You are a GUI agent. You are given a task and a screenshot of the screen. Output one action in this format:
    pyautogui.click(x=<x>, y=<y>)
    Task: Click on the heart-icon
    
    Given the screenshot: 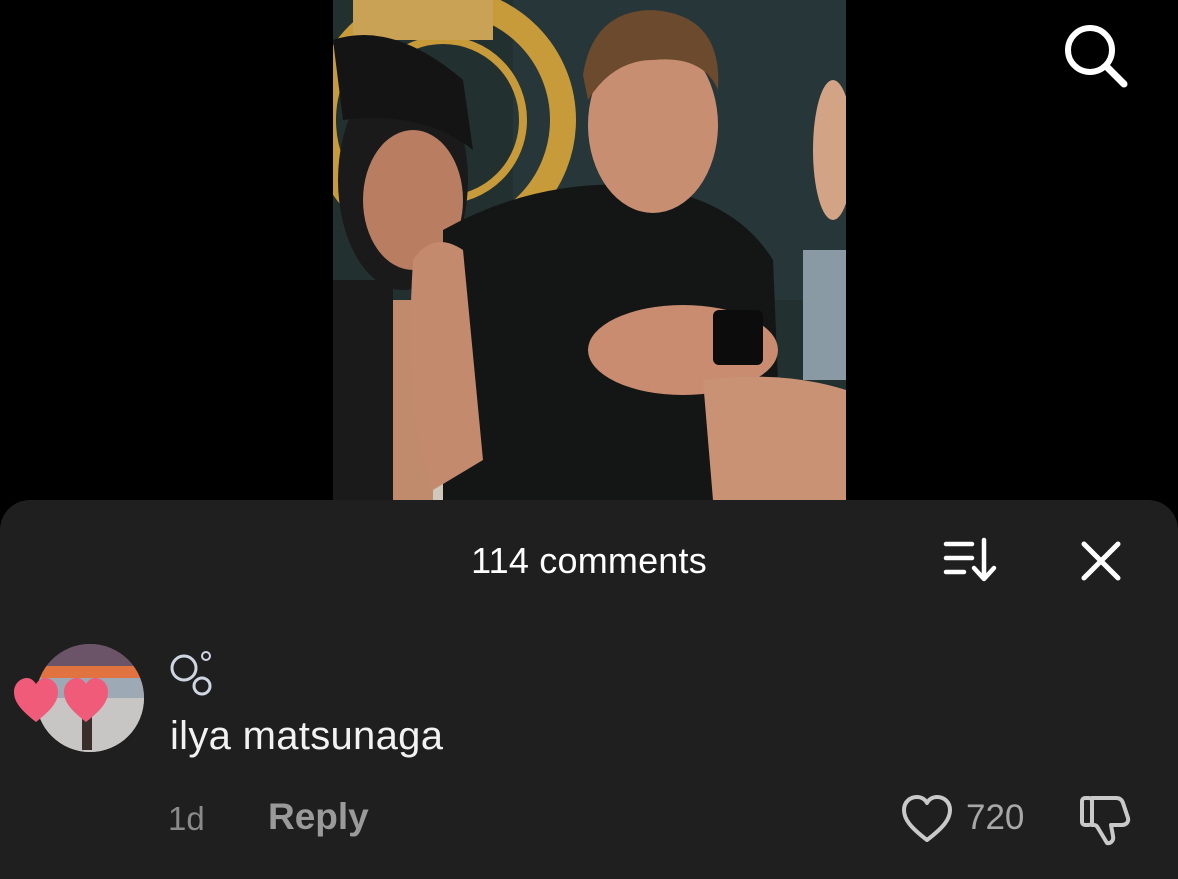 What is the action you would take?
    pyautogui.click(x=927, y=818)
    